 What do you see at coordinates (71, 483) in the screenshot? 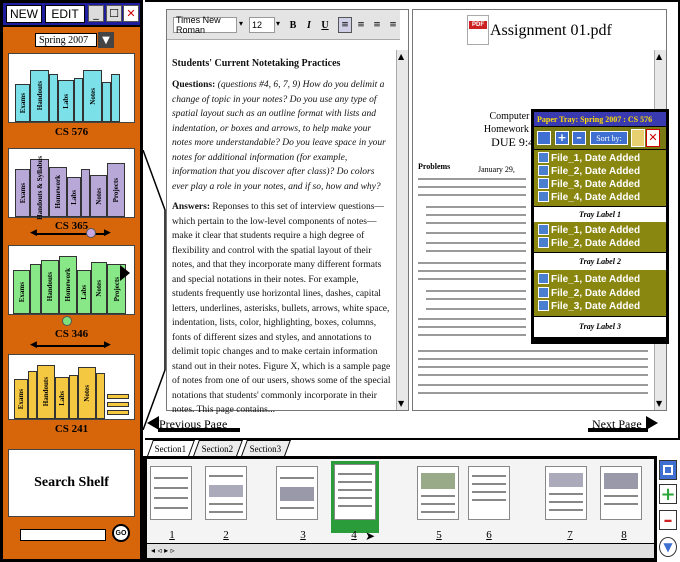
I see `search-shelf-button: Search Shelf` at bounding box center [71, 483].